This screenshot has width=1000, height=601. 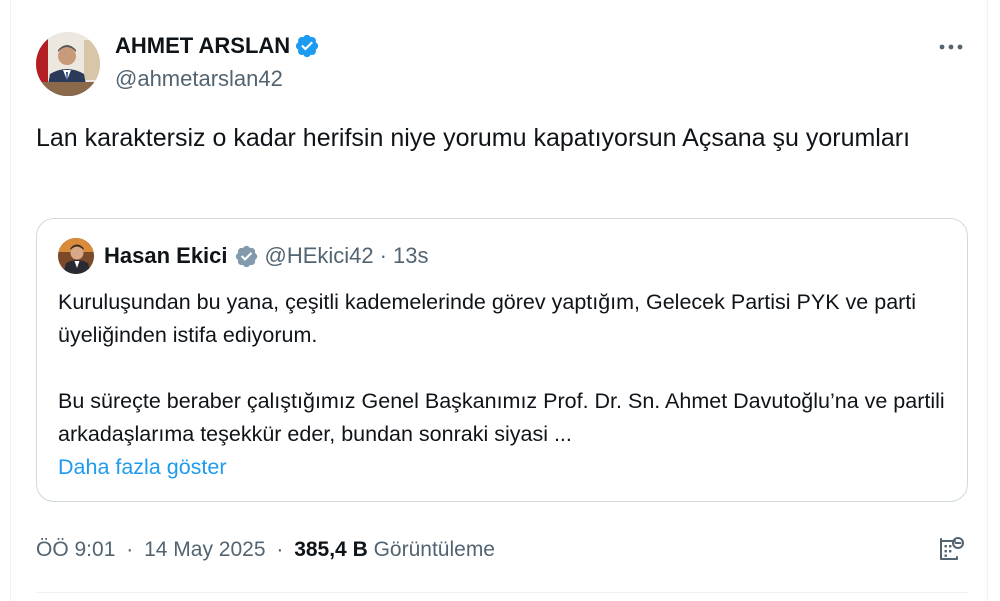 I want to click on quote-author-handle: @HEkici42, so click(x=319, y=256).